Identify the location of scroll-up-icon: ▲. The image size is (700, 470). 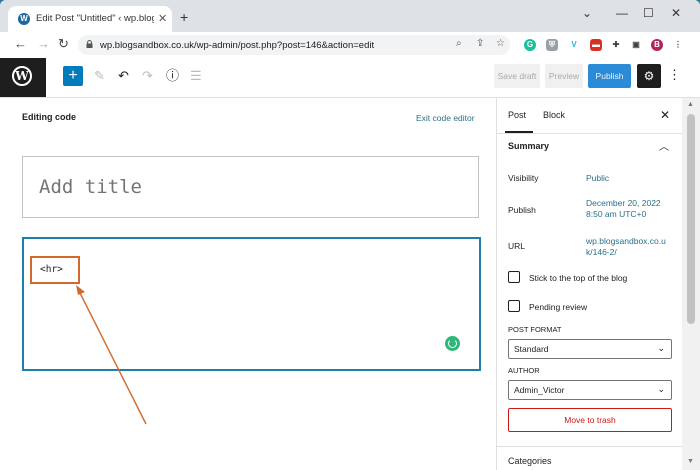
(690, 104).